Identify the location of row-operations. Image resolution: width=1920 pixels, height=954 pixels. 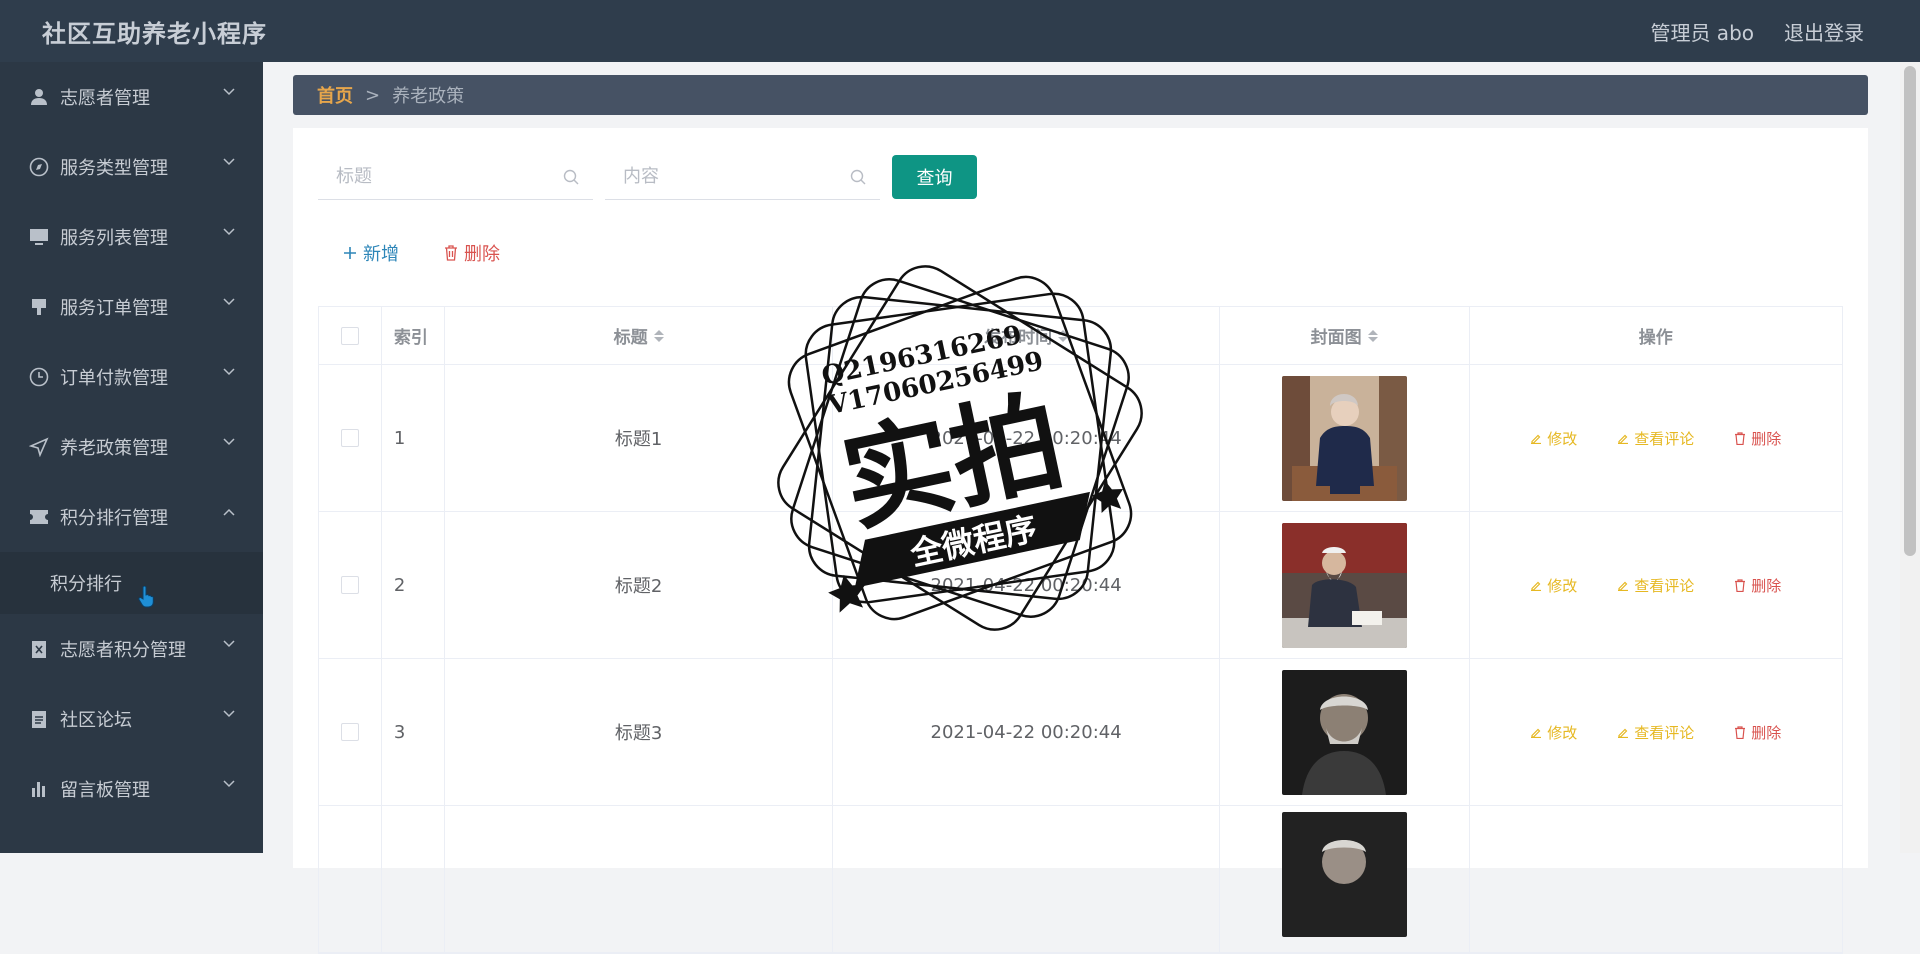
(1656, 879).